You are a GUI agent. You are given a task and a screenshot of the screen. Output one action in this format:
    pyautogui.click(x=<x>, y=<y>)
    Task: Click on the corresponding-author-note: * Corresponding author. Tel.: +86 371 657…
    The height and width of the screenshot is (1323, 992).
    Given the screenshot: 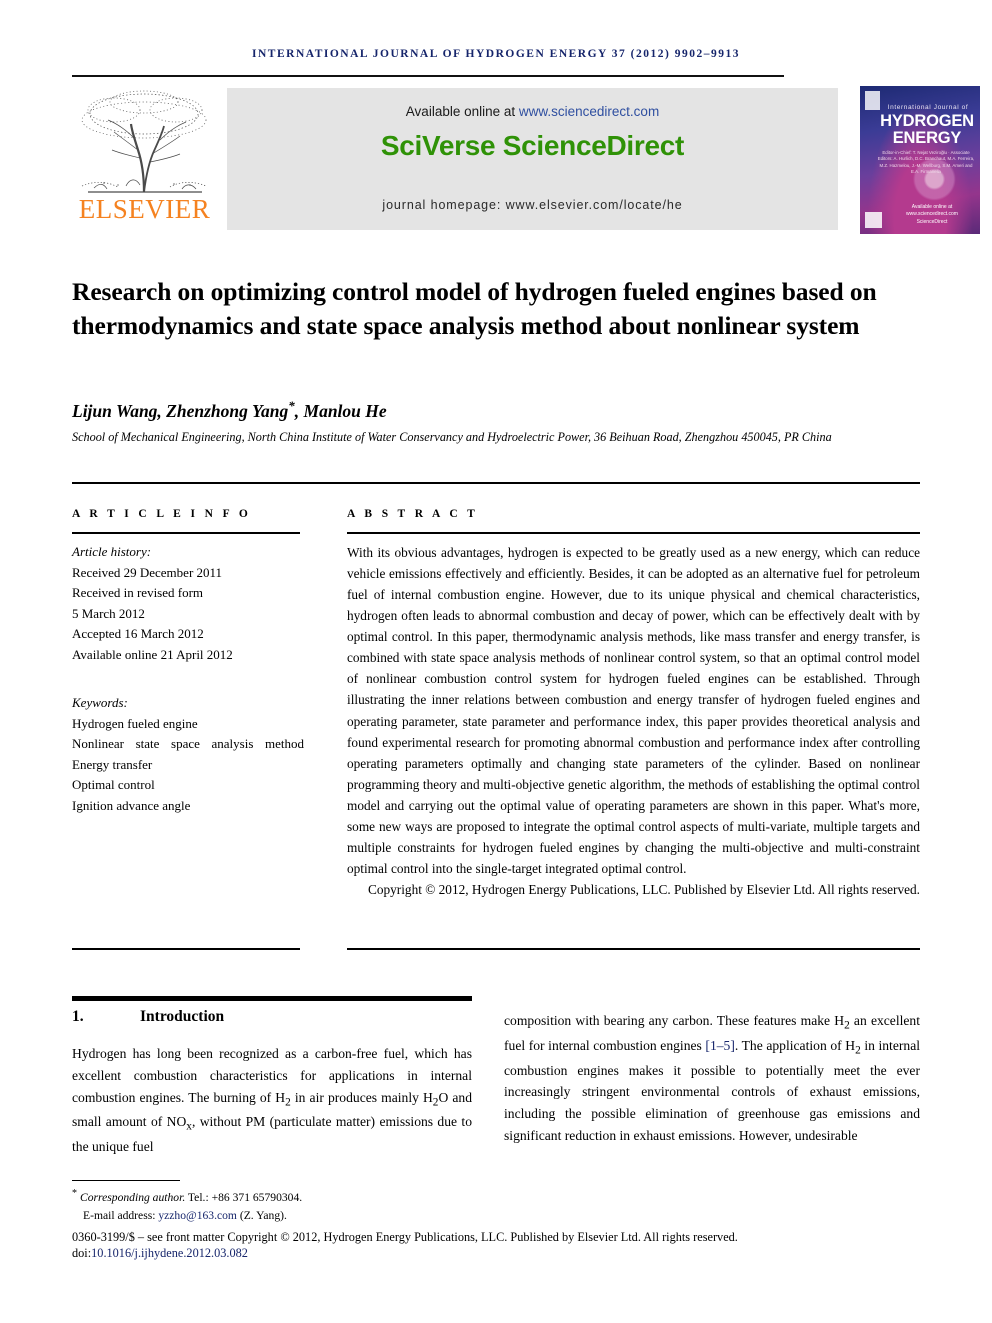 What is the action you would take?
    pyautogui.click(x=282, y=1196)
    